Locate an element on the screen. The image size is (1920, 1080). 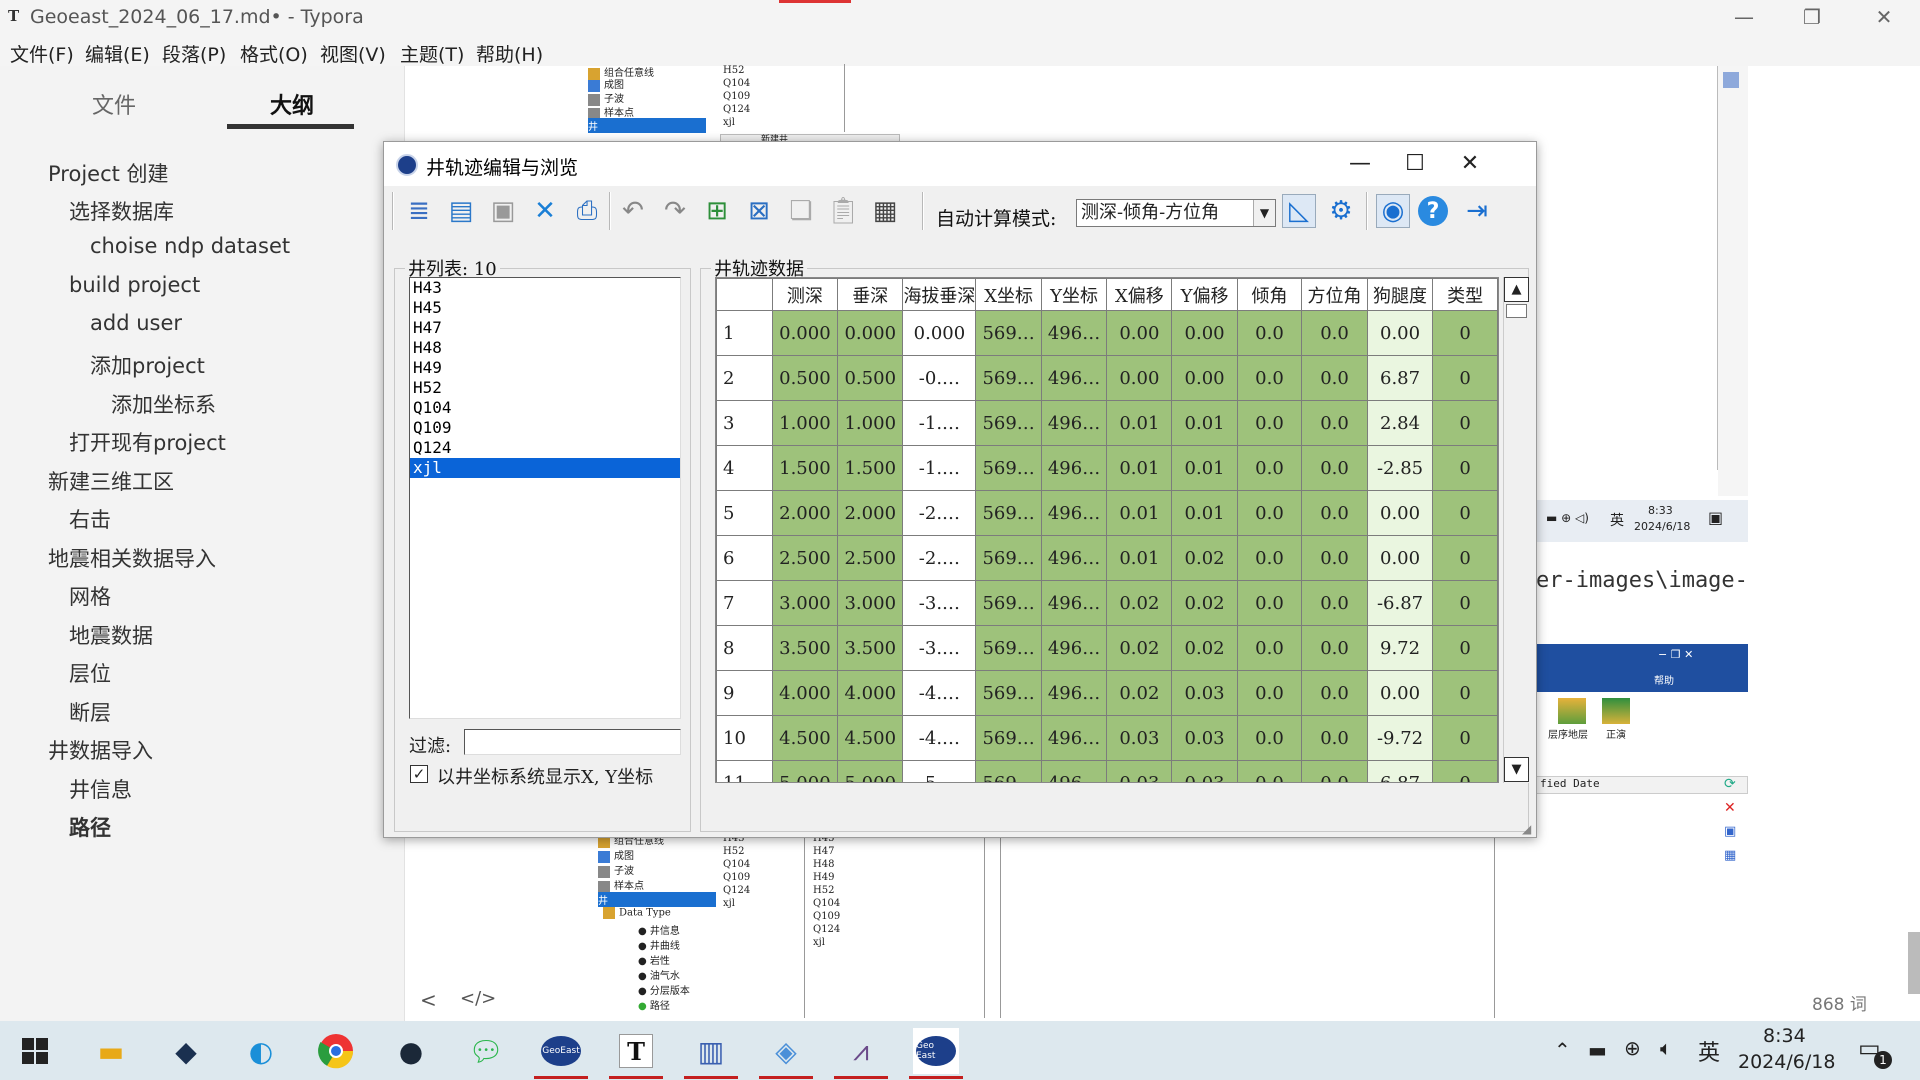
table-cell: 3.500 is located at coordinates (805, 648).